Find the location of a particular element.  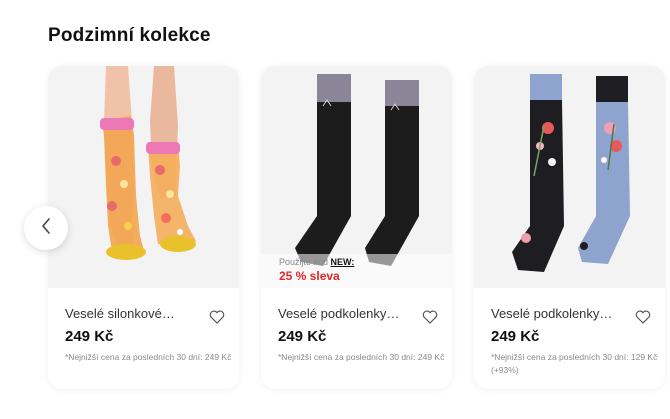

chevron-left-icon is located at coordinates (46, 228).